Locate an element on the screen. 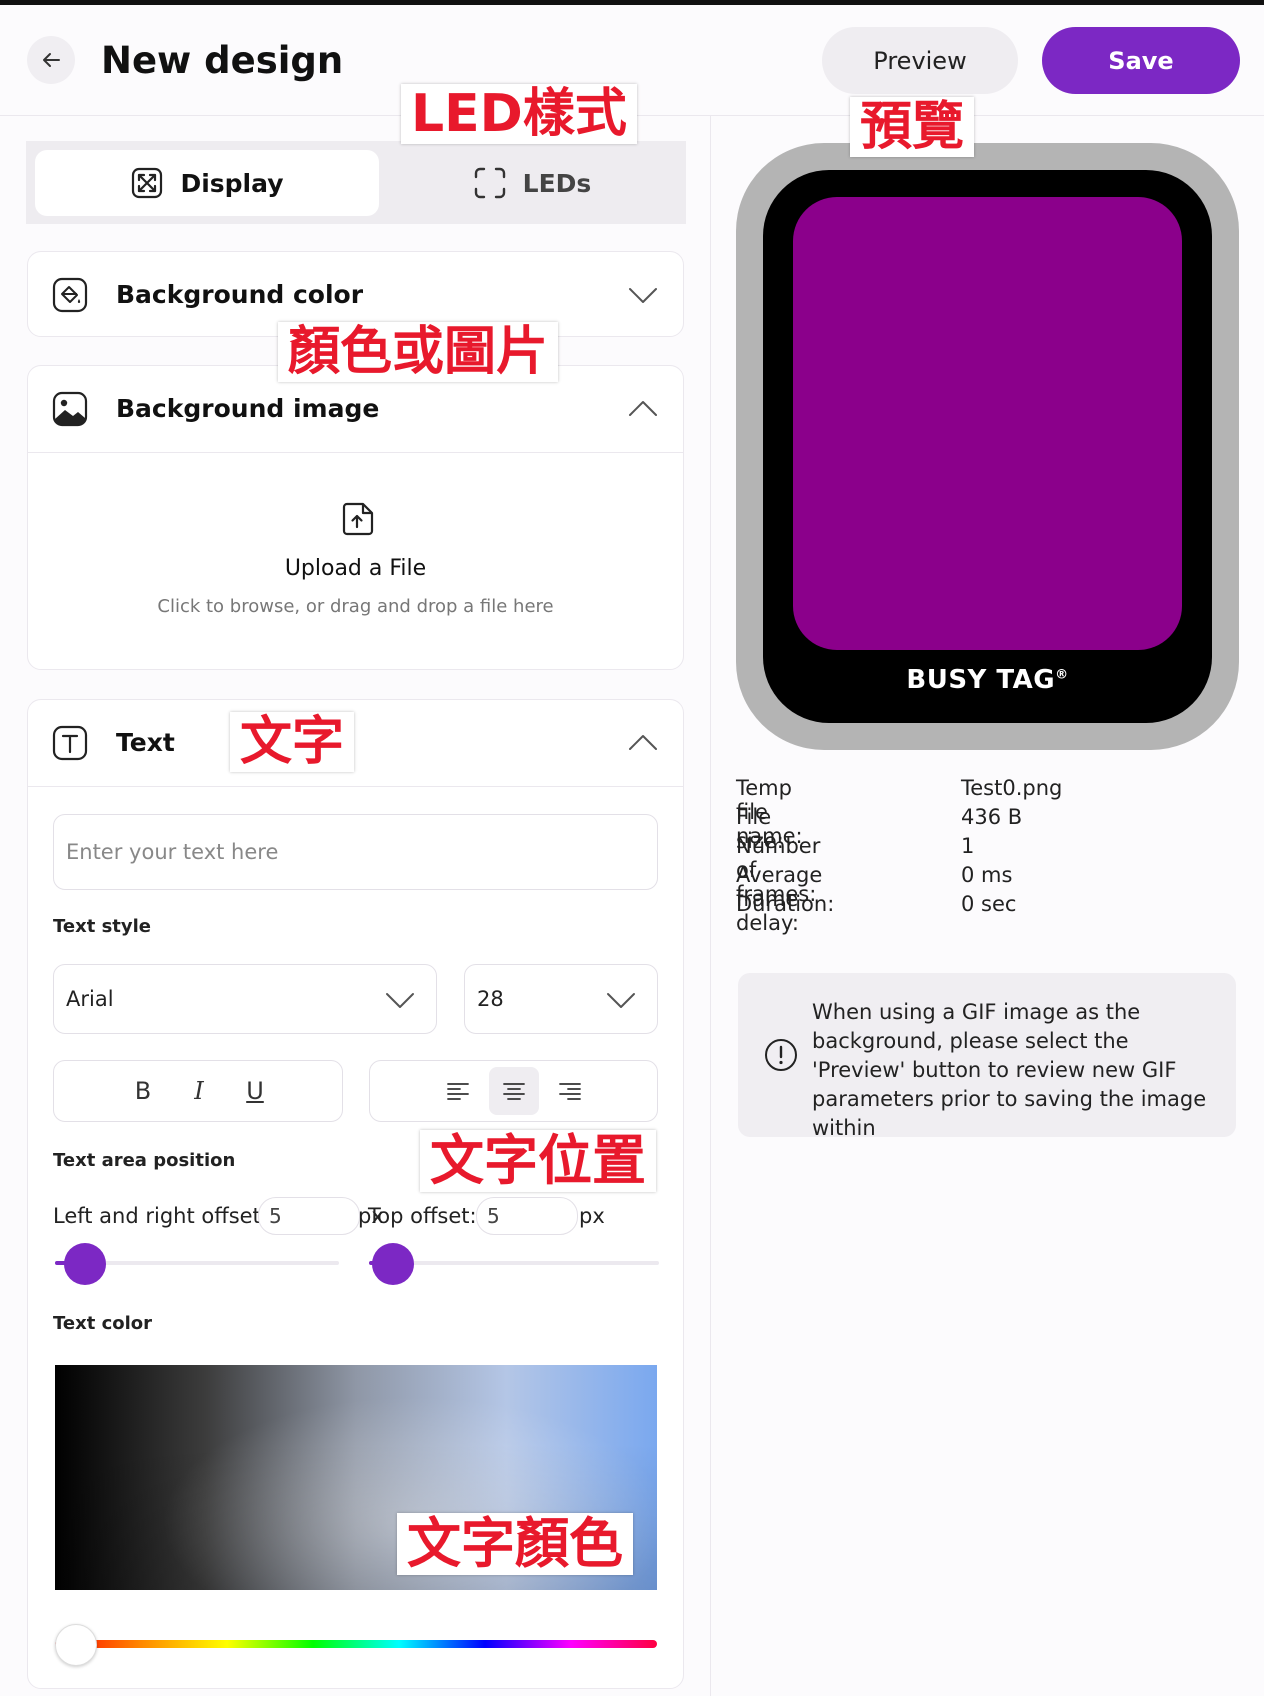 The width and height of the screenshot is (1264, 1696). text-color-label: Text color is located at coordinates (103, 1323).